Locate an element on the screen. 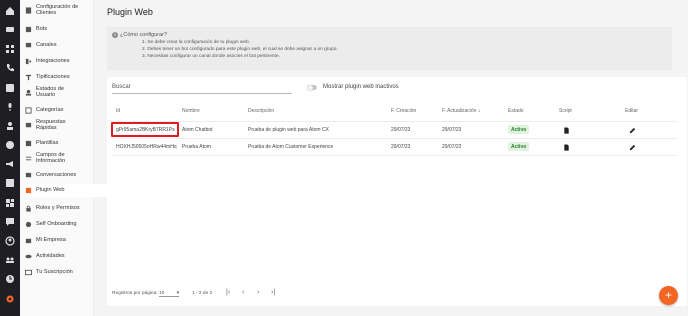 The image size is (688, 316). user-off-icon is located at coordinates (10, 126).